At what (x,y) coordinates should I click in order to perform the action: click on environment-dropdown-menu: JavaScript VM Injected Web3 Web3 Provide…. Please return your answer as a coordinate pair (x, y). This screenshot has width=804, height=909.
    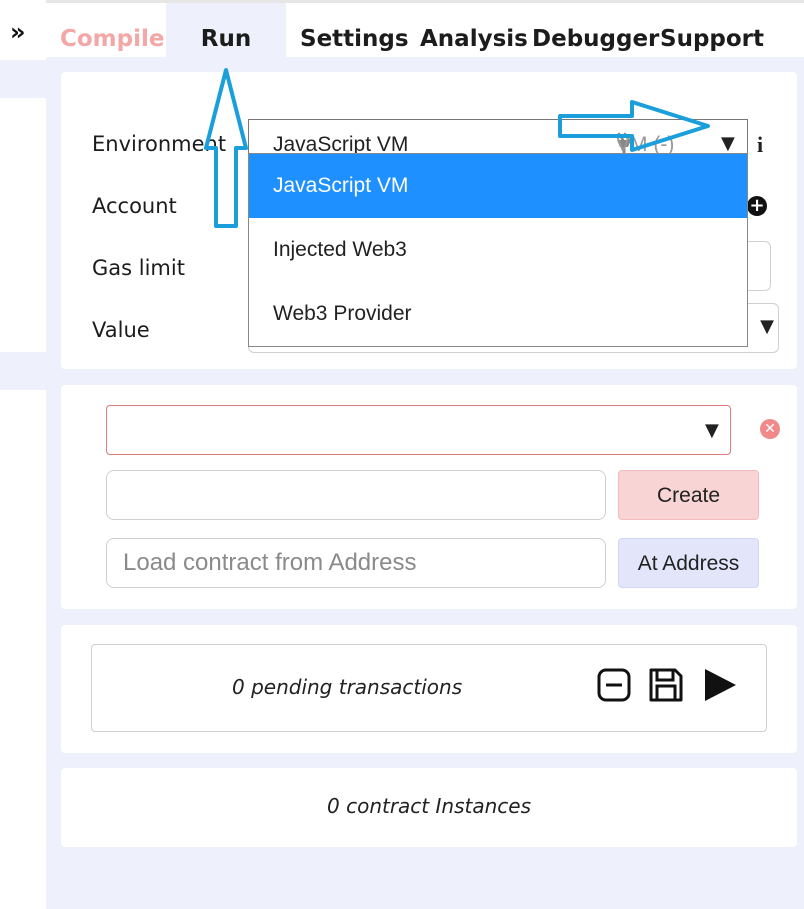
    Looking at the image, I should click on (498, 250).